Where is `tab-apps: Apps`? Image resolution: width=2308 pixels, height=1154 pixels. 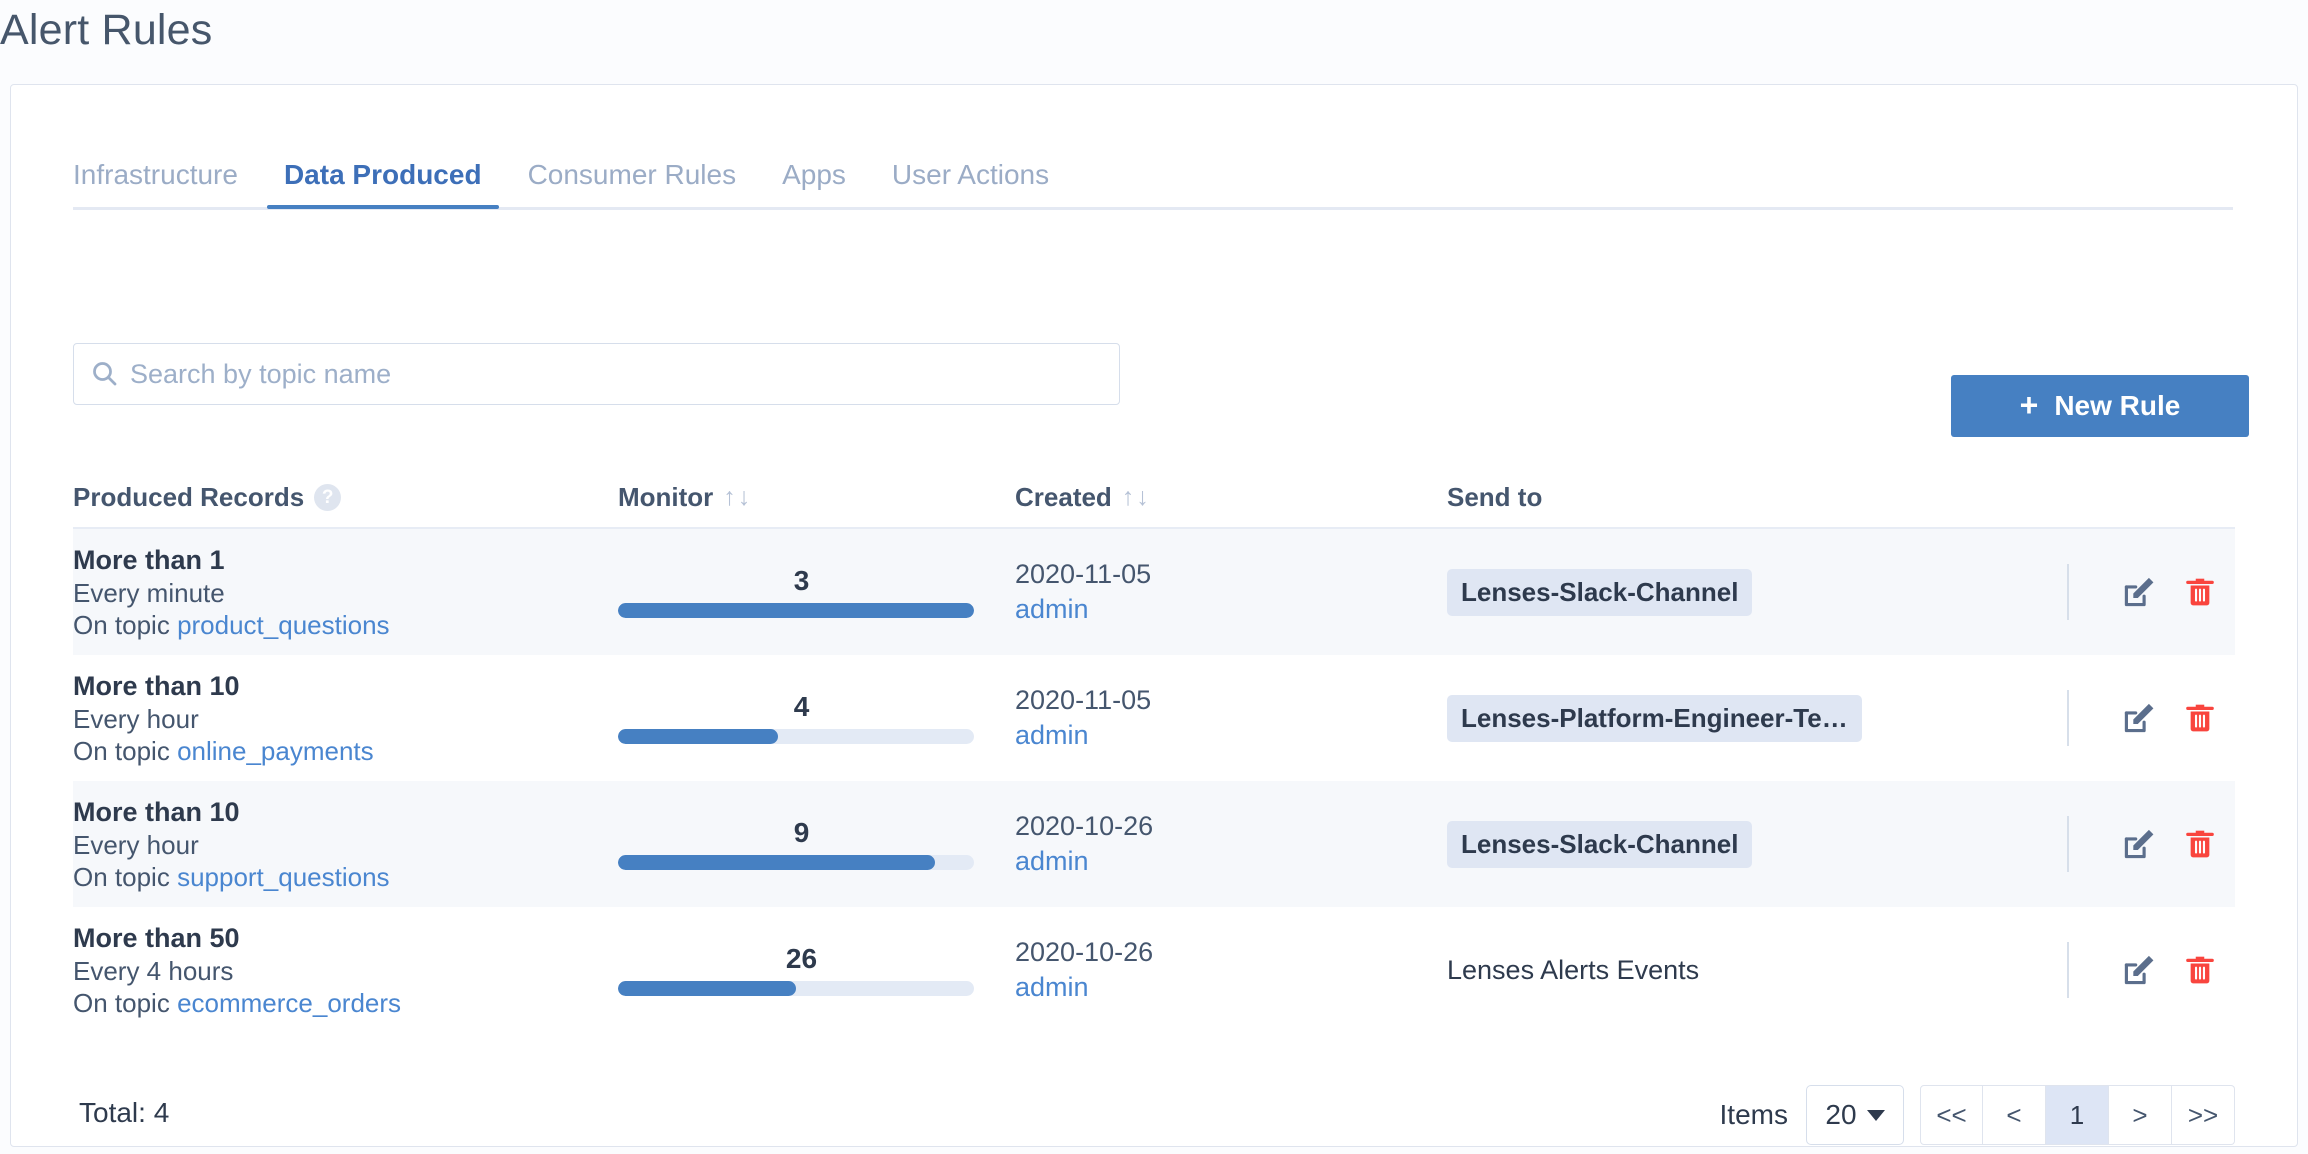
tab-apps: Apps is located at coordinates (814, 182).